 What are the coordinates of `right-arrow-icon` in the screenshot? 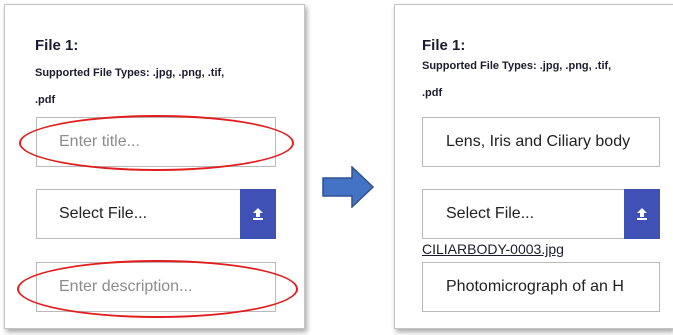 It's located at (348, 187).